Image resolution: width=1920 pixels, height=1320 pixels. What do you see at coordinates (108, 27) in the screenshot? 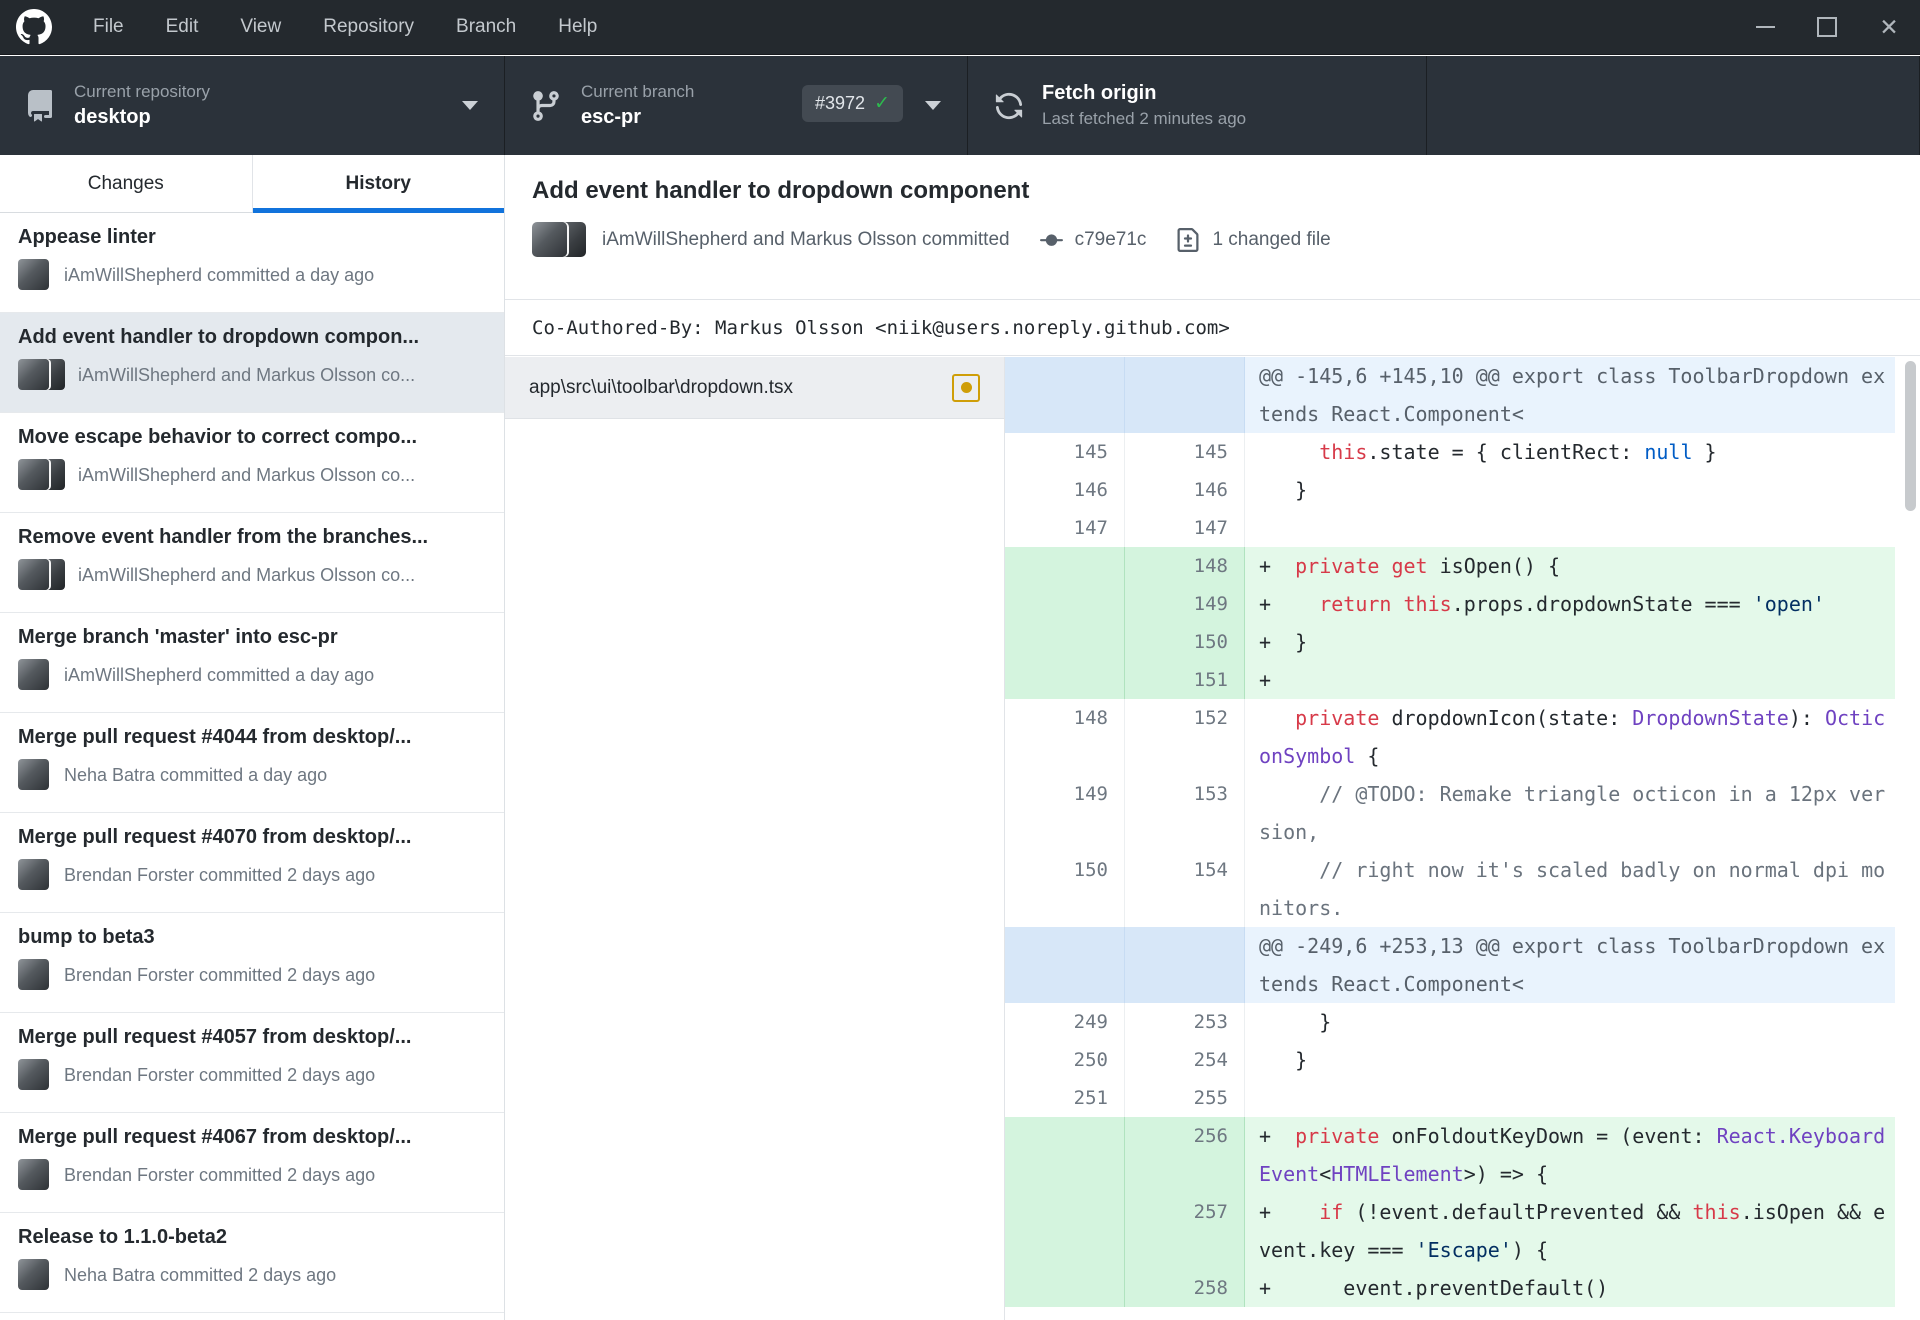
I see `menu-item-file: File` at bounding box center [108, 27].